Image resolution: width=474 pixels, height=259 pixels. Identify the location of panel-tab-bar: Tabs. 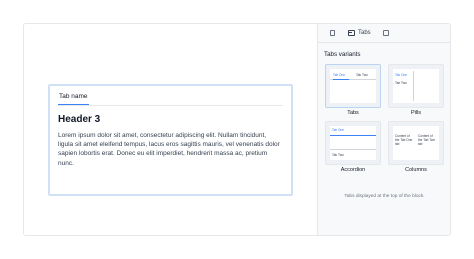
(384, 33).